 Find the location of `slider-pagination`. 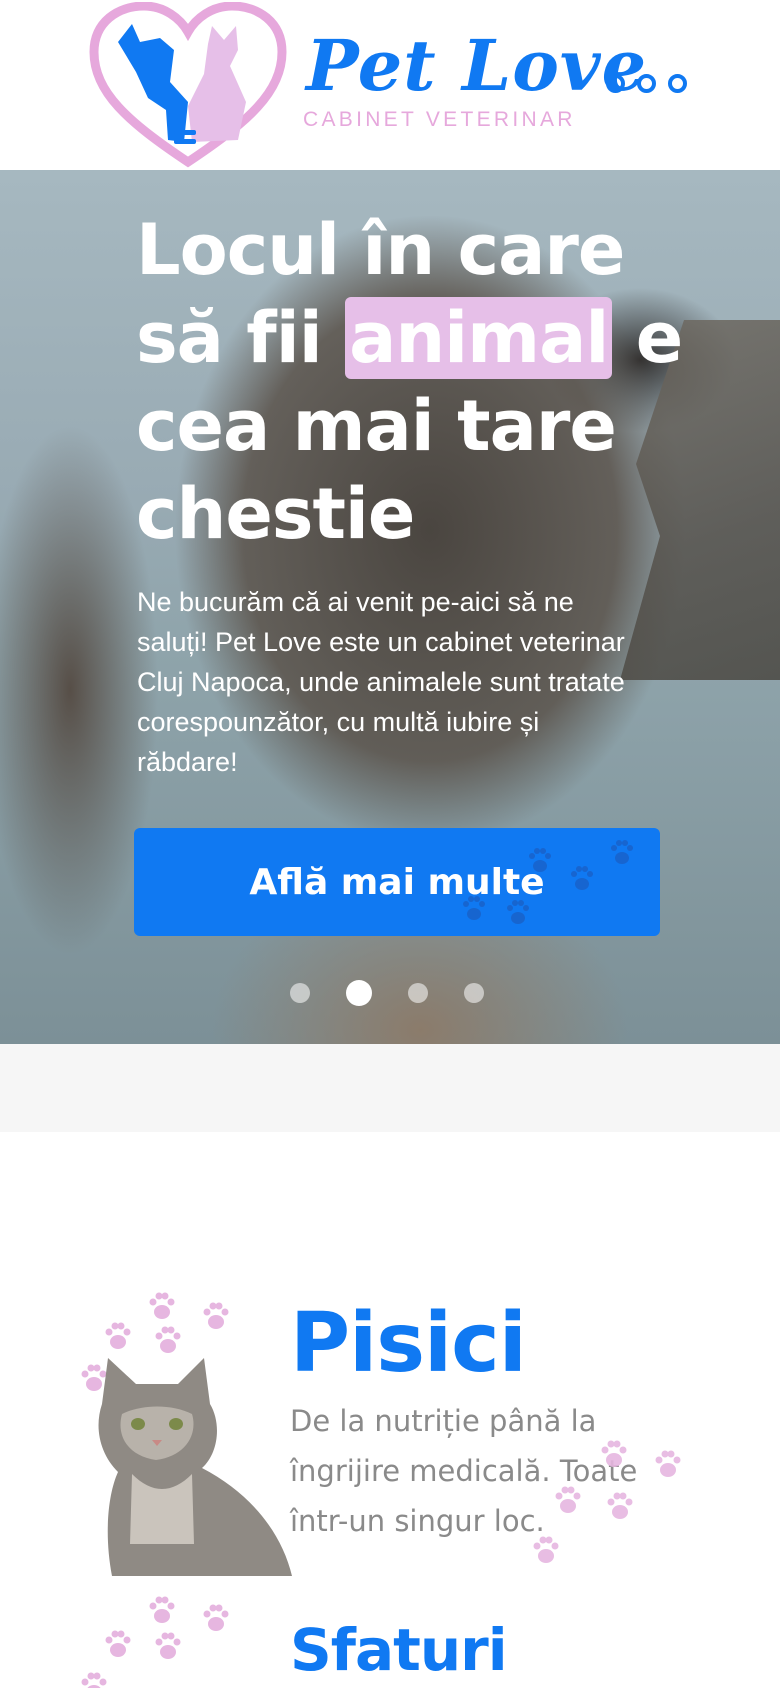

slider-pagination is located at coordinates (387, 993).